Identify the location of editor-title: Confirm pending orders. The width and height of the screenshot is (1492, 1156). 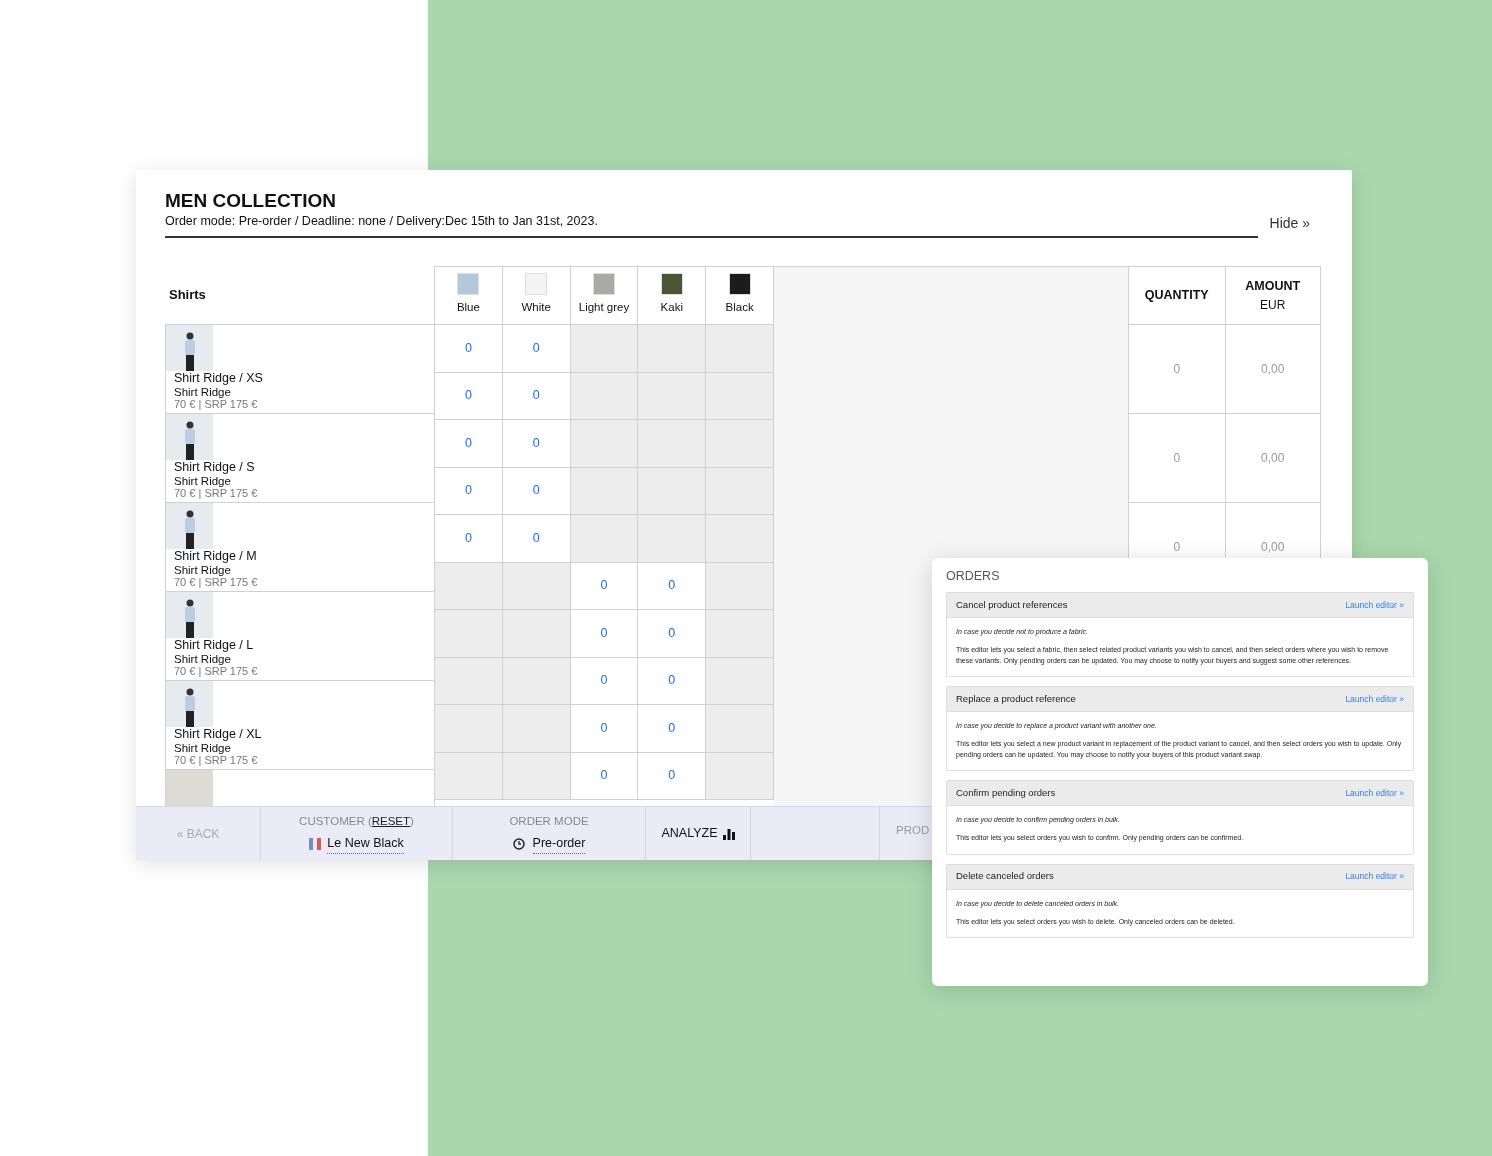
(1006, 792).